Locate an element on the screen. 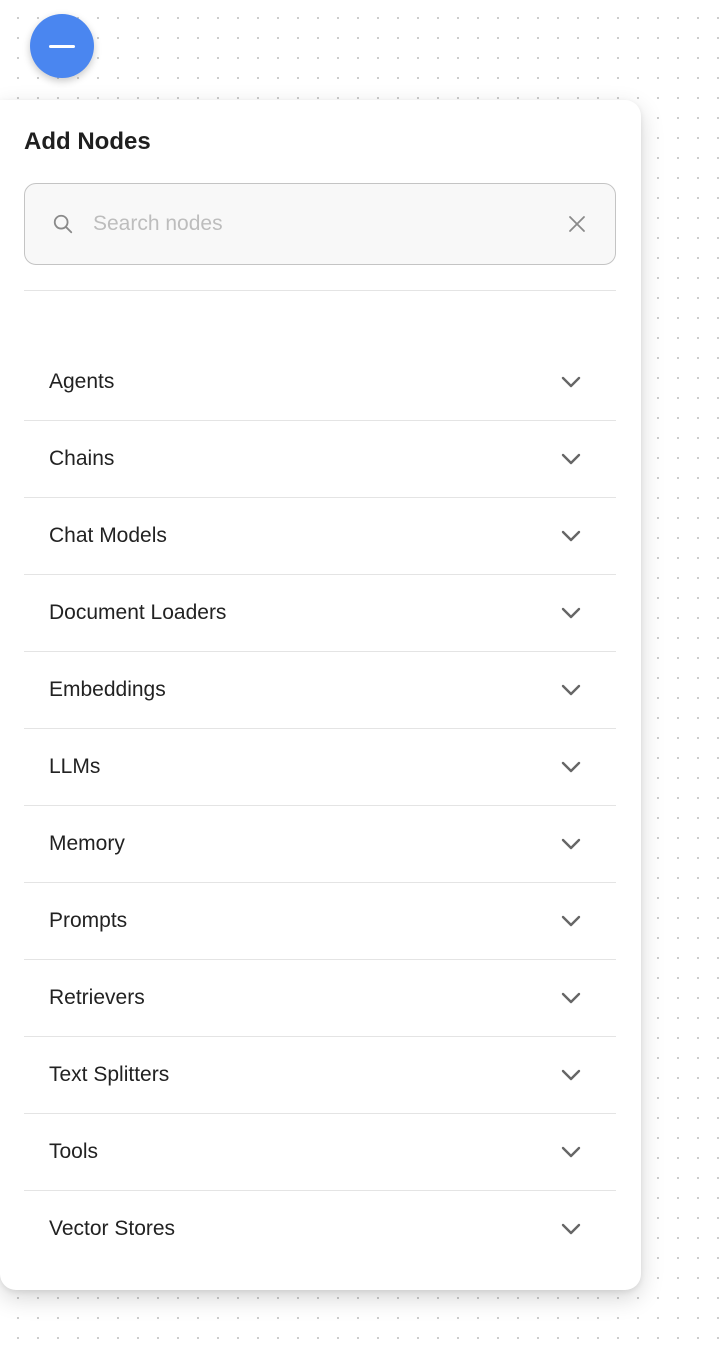 The width and height of the screenshot is (722, 1356). category-label: Chat Models is located at coordinates (108, 535).